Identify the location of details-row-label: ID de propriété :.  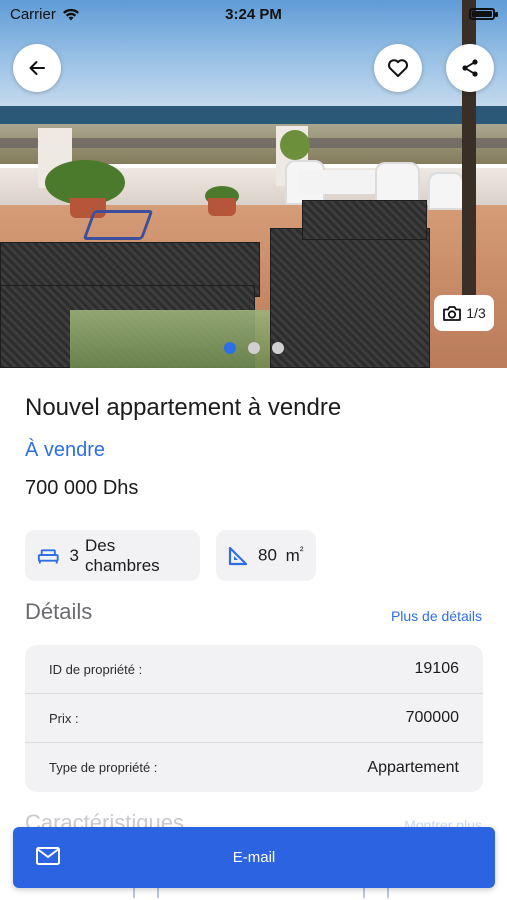
(96, 669).